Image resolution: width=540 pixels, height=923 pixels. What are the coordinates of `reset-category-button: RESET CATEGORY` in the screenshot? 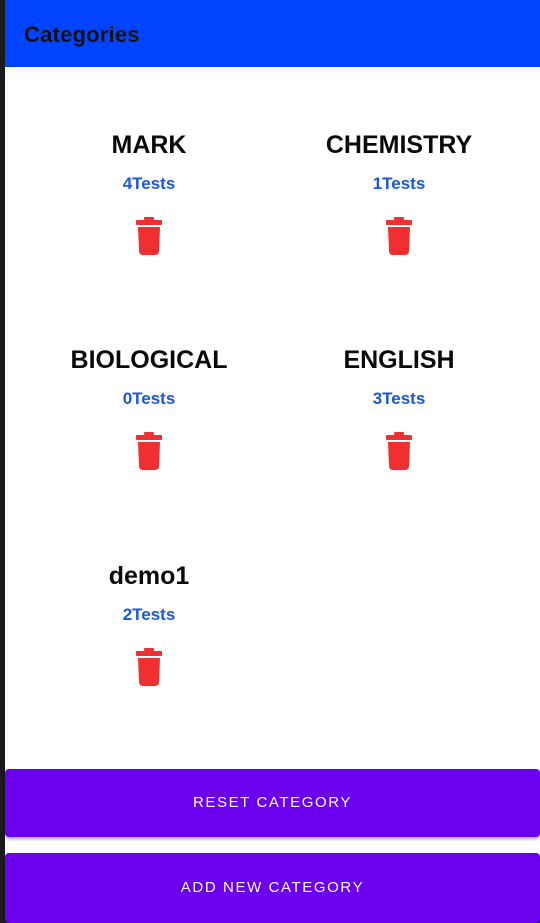 It's located at (272, 803).